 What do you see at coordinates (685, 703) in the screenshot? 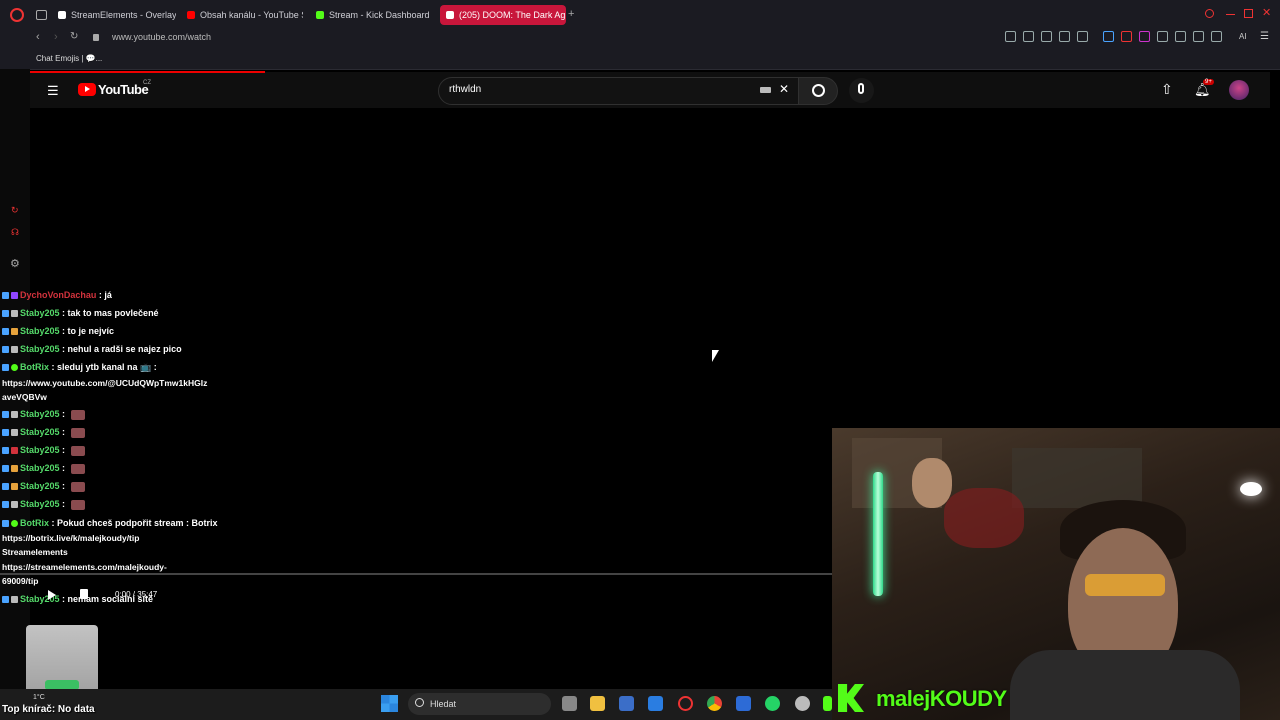
I see `opera-taskbar-icon` at bounding box center [685, 703].